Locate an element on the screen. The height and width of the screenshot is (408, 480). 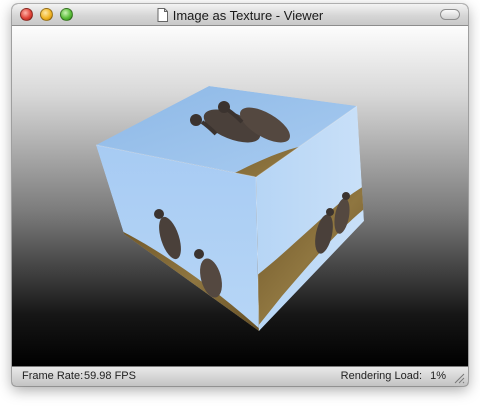
rendering-load-value: 1% is located at coordinates (438, 376).